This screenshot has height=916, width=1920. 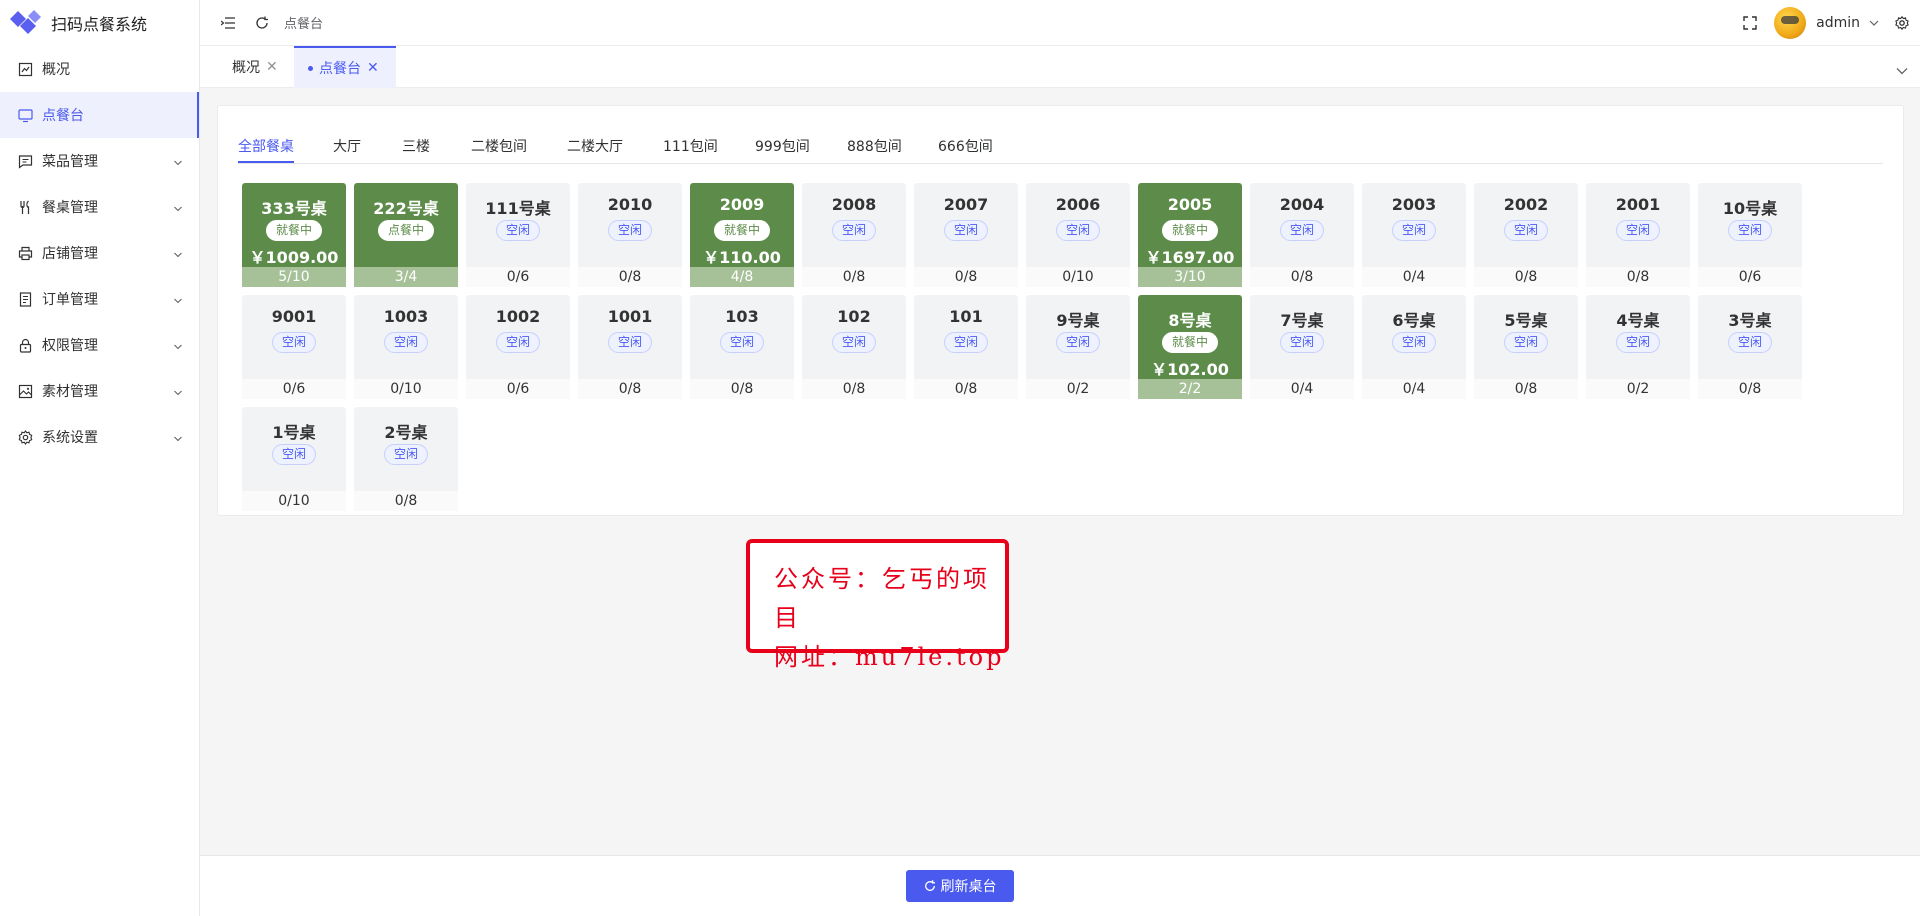 I want to click on reload-icon, so click(x=262, y=23).